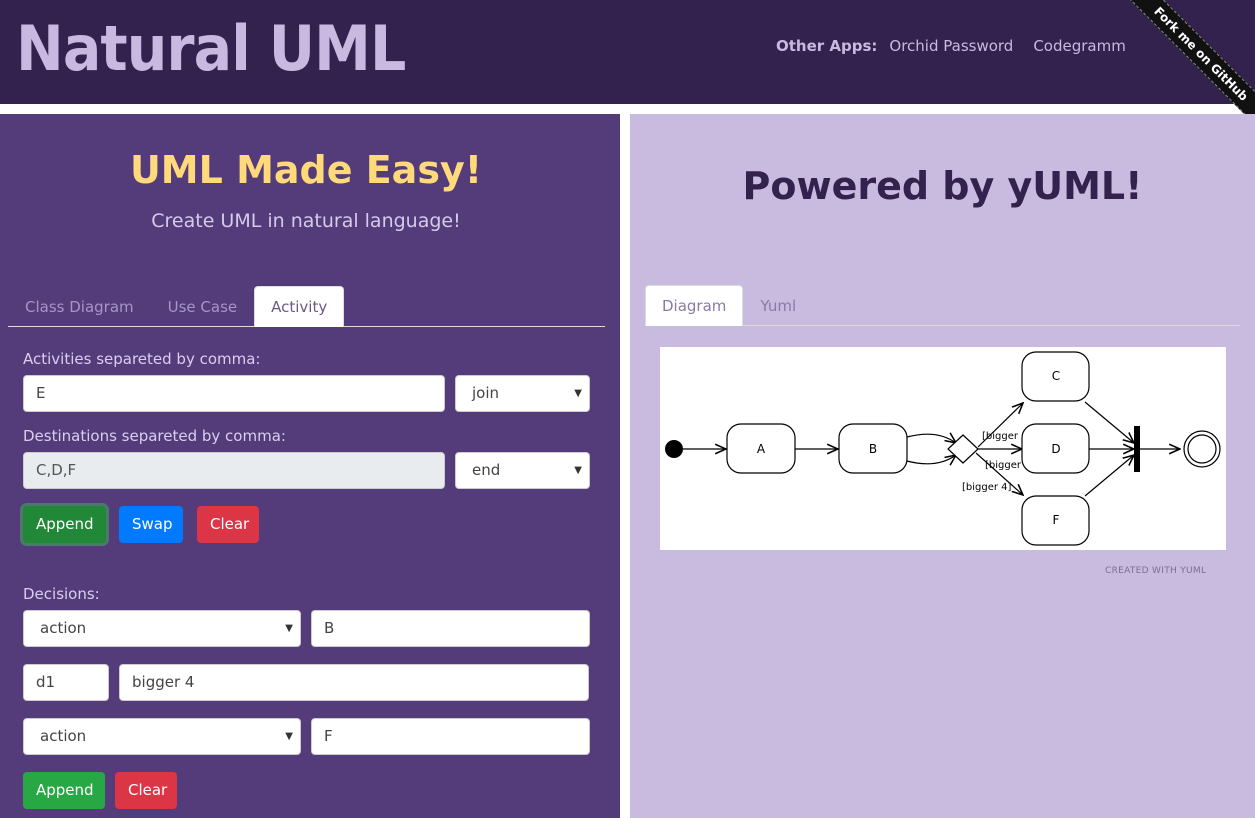 This screenshot has height=818, width=1255. I want to click on decision-to-value: action, so click(63, 736).